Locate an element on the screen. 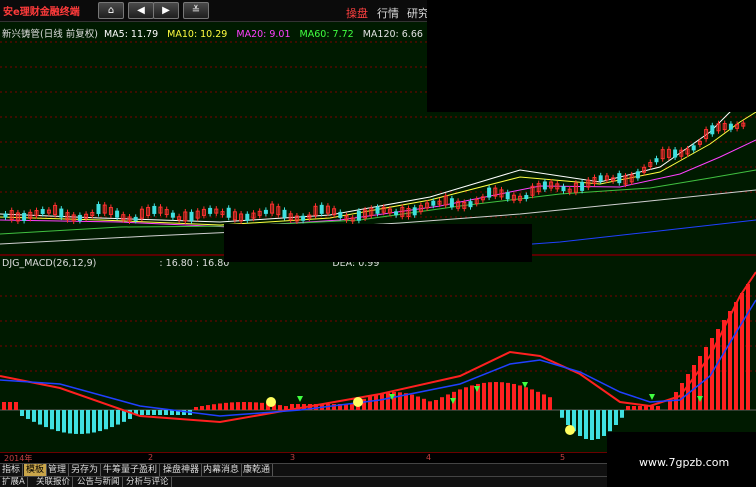 The width and height of the screenshot is (756, 487). home-icon: ⌂ is located at coordinates (111, 10).